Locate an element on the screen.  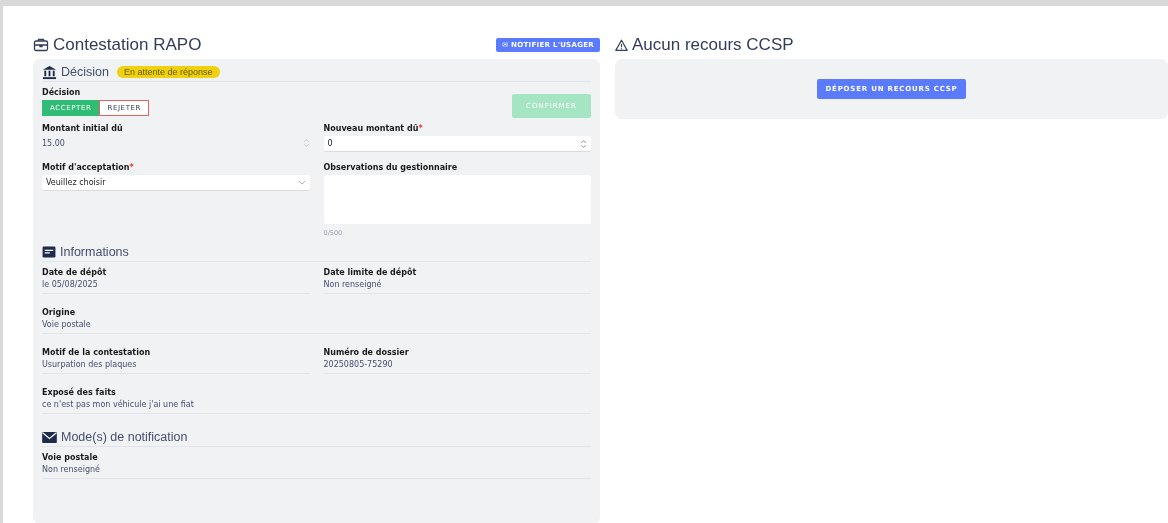
reason-select: Veuillez choisir is located at coordinates (176, 183).